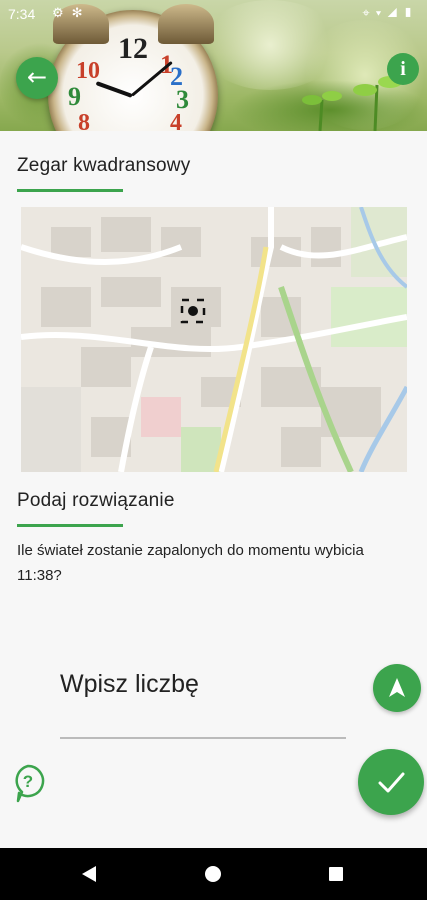 This screenshot has height=900, width=427. I want to click on recents-square-icon, so click(336, 874).